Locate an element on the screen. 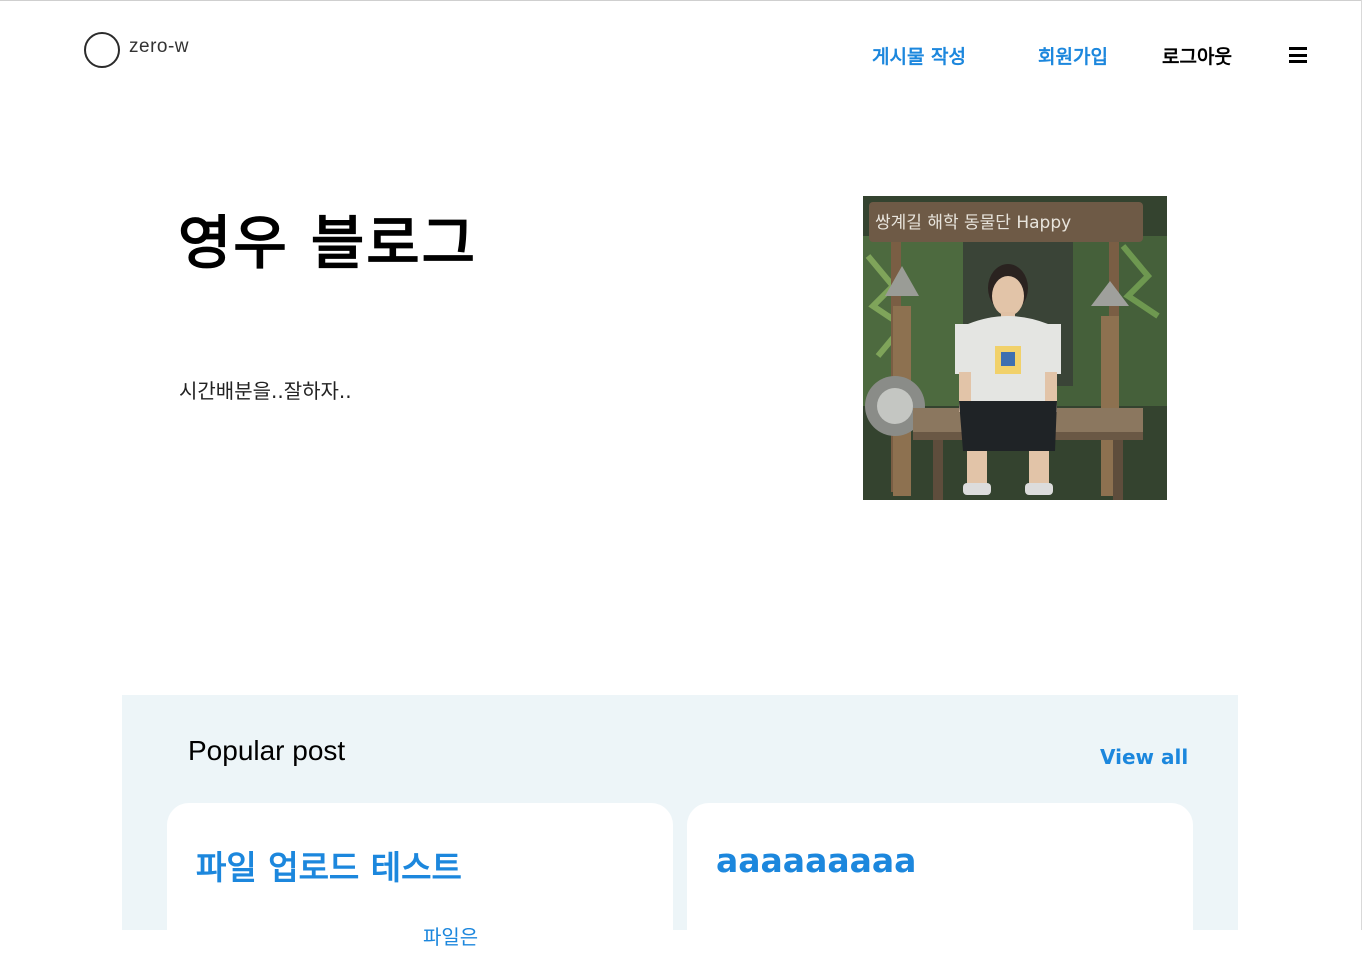 This screenshot has height=963, width=1362. post-card: aaaaaaaaa is located at coordinates (940, 883).